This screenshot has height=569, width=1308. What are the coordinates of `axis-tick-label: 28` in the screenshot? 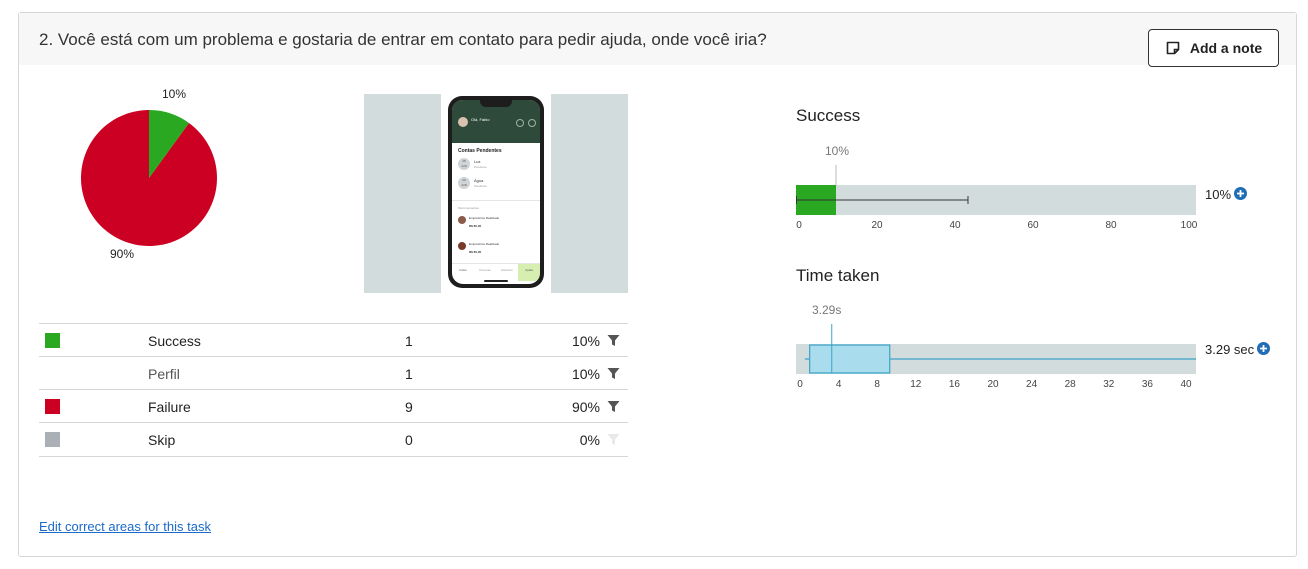 It's located at (1070, 384).